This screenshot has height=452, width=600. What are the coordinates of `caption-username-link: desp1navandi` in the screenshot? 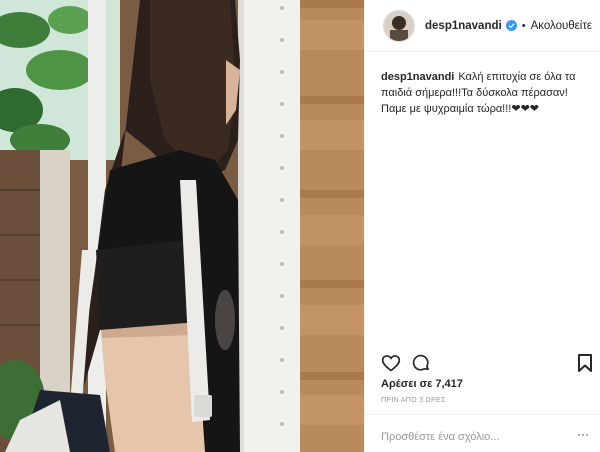 It's located at (417, 77).